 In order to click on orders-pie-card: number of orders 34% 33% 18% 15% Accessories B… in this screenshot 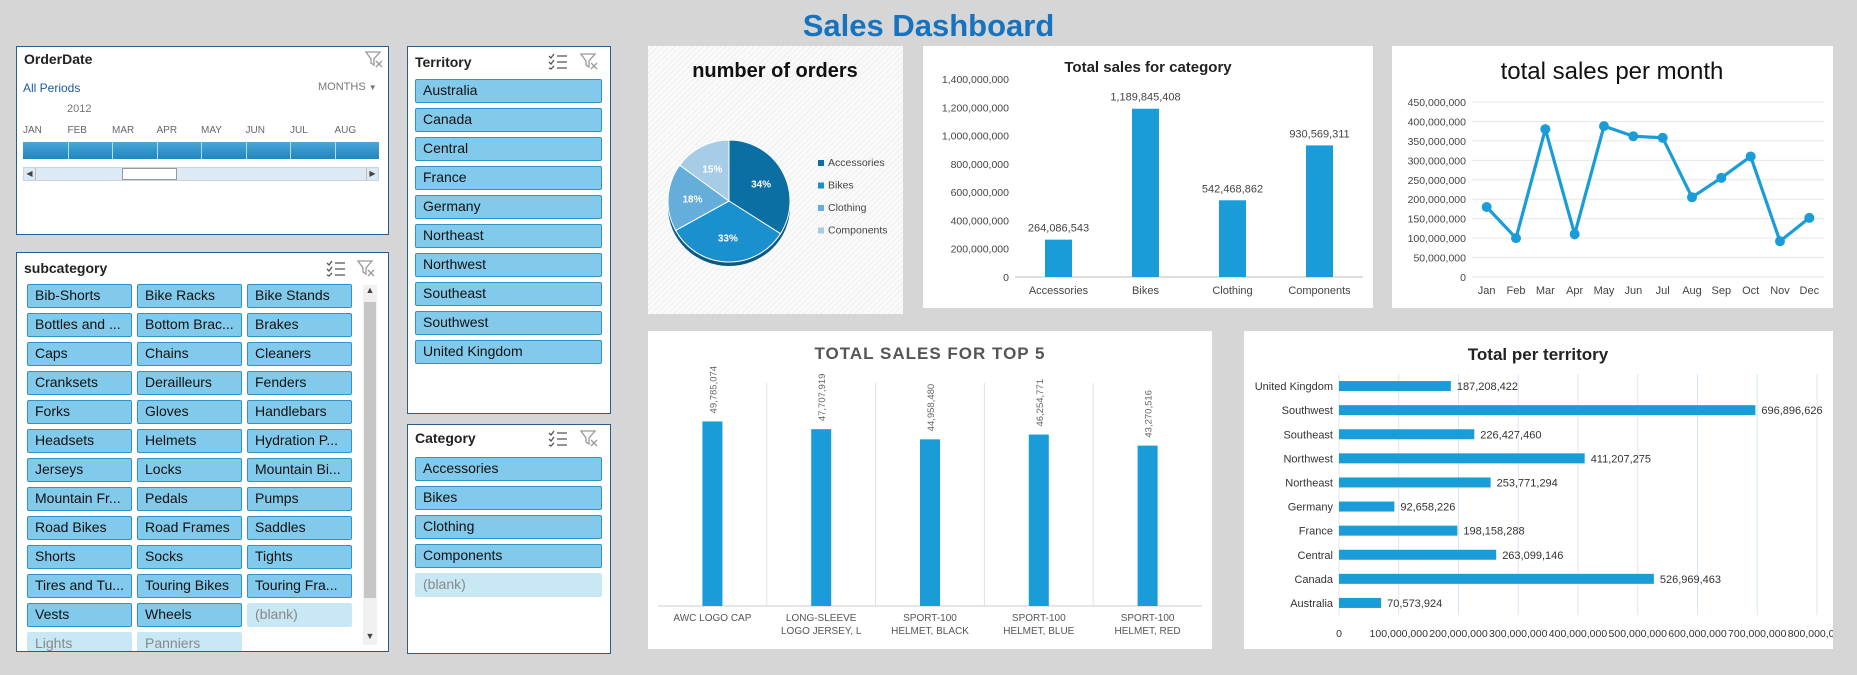, I will do `click(775, 180)`.